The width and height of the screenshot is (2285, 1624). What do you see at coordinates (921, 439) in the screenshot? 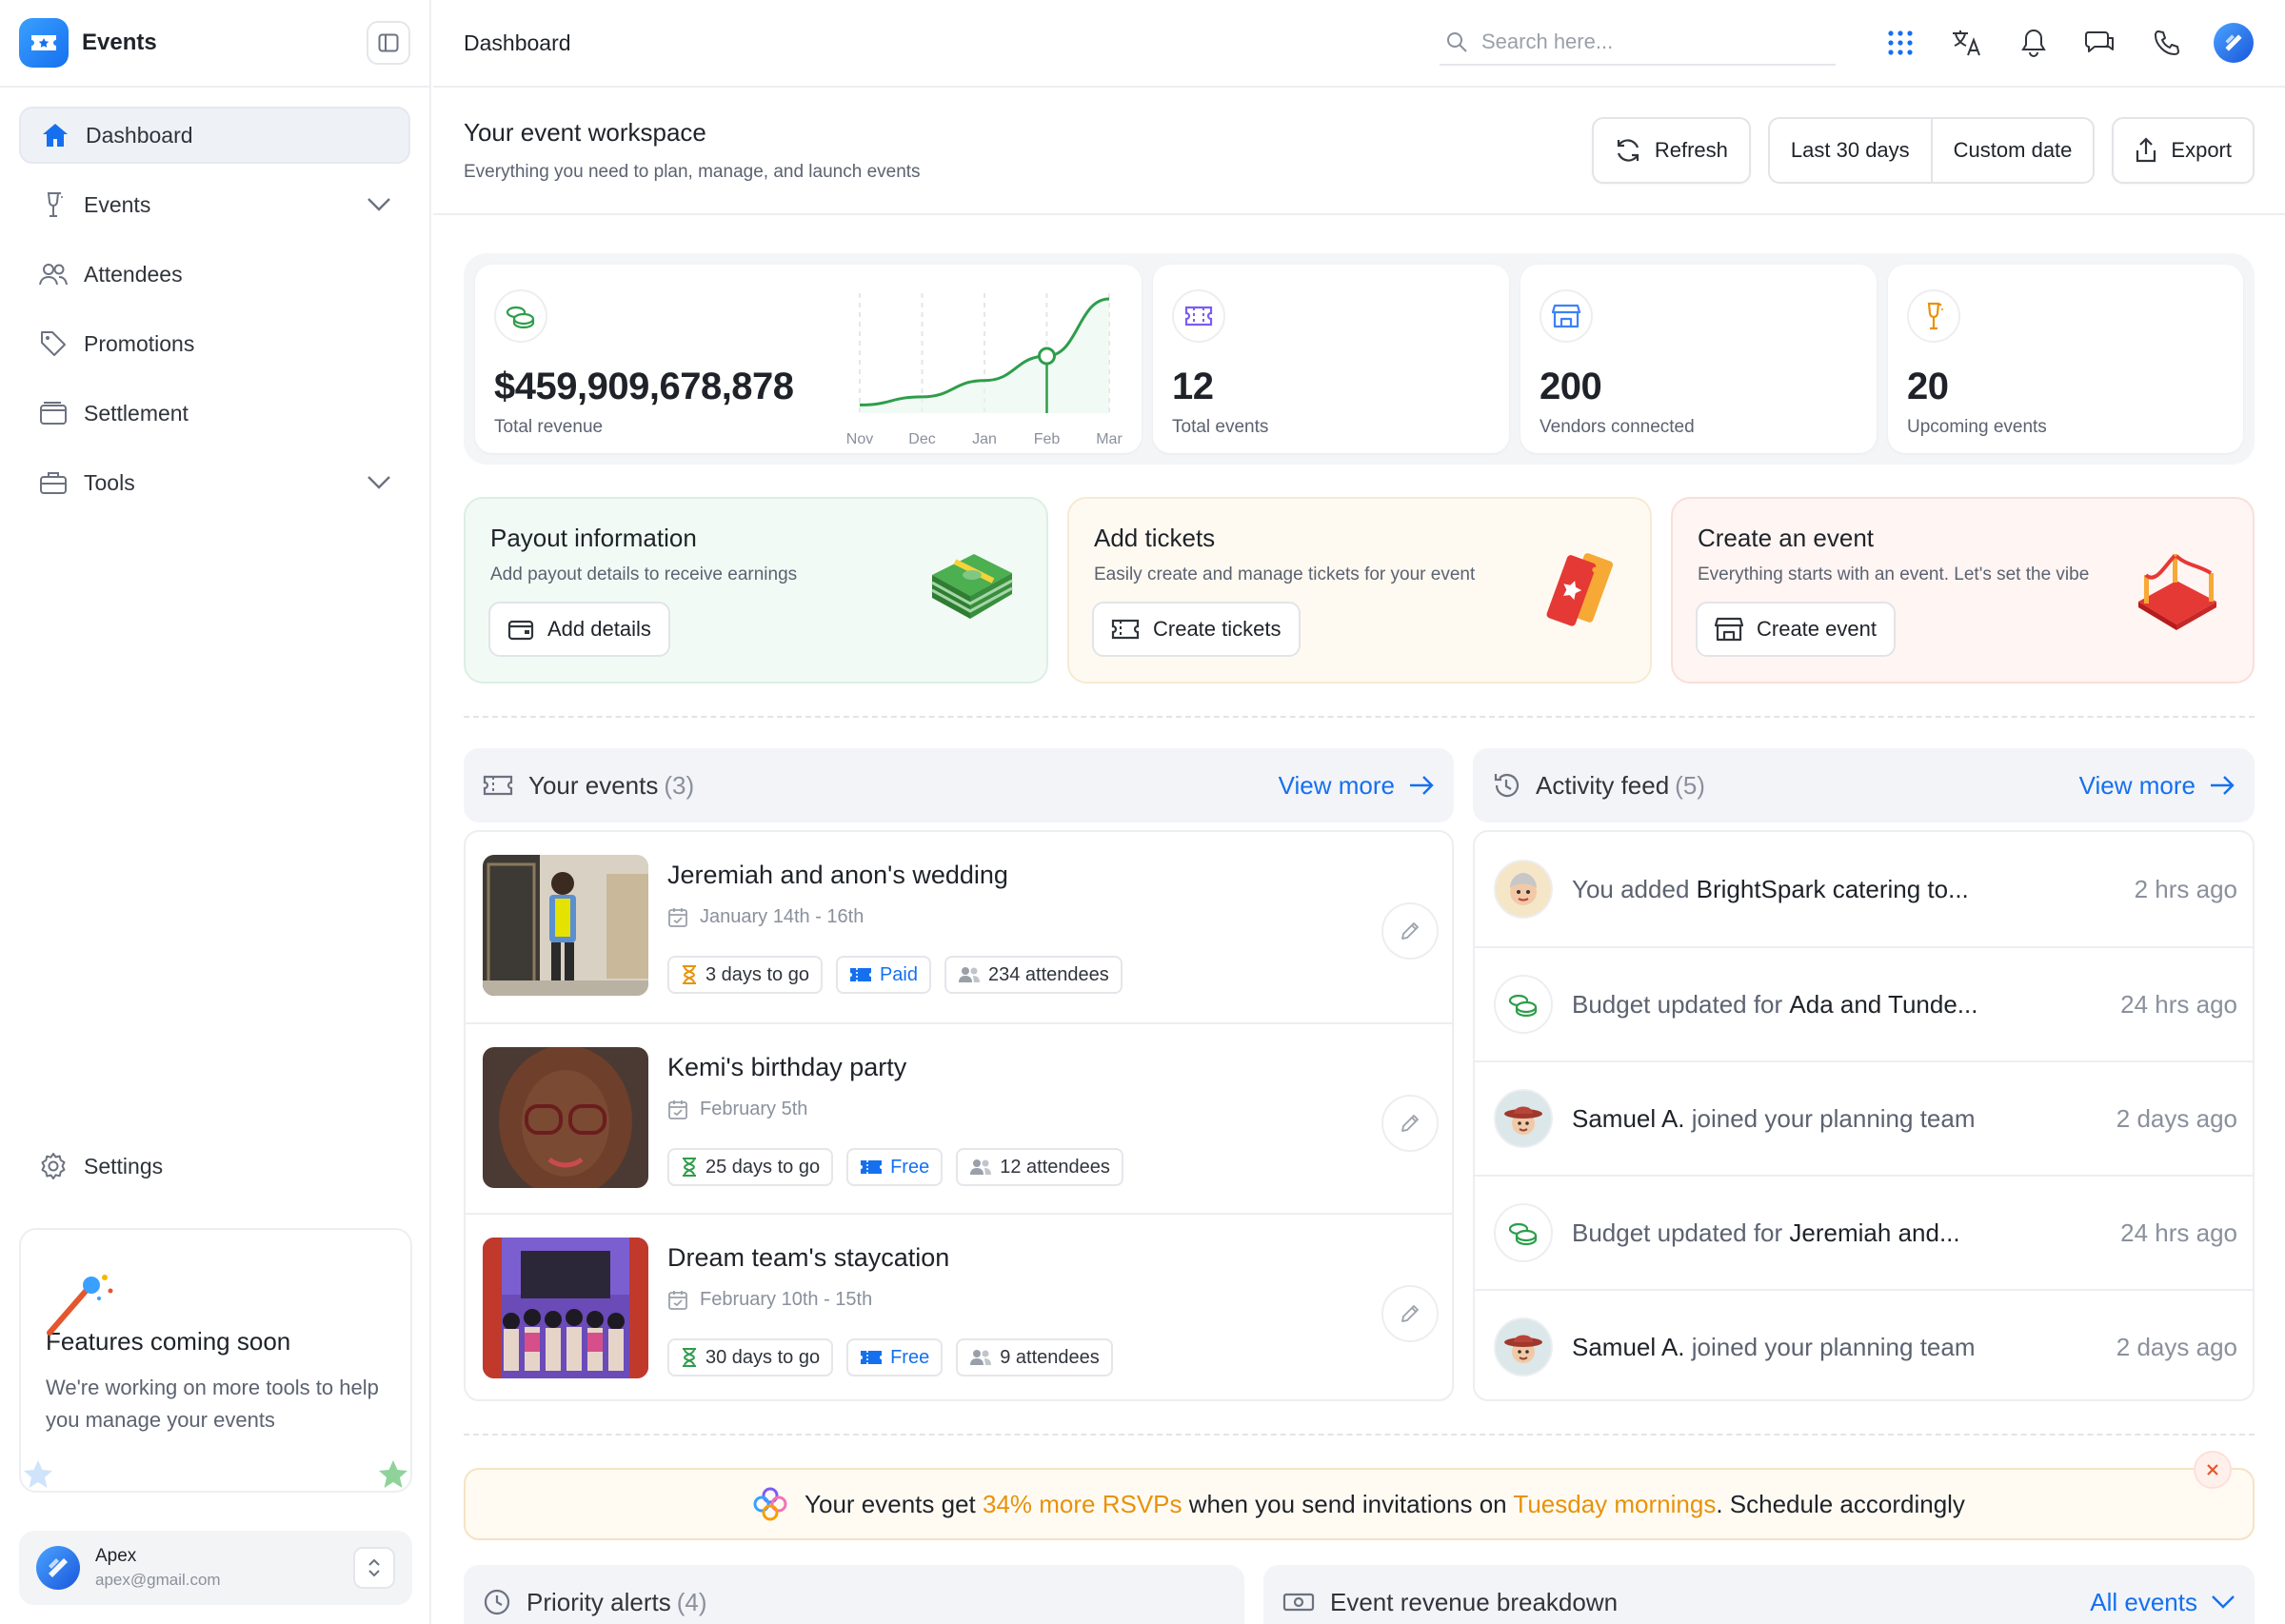
I see `chart-tick-label: Dec` at bounding box center [921, 439].